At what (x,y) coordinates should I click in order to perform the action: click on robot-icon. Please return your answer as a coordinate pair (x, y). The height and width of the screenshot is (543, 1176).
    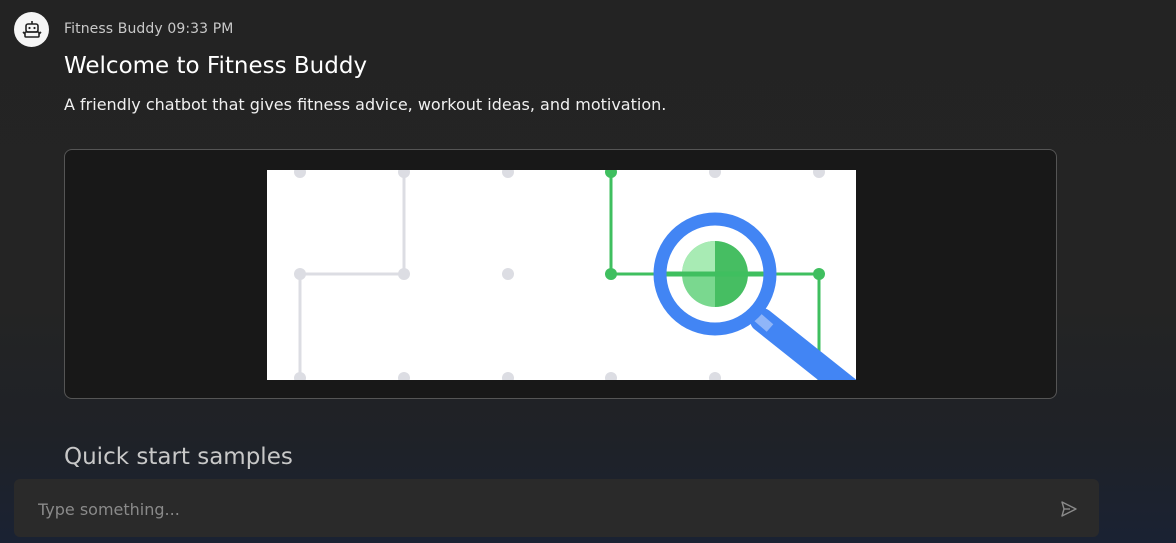
    Looking at the image, I should click on (31, 29).